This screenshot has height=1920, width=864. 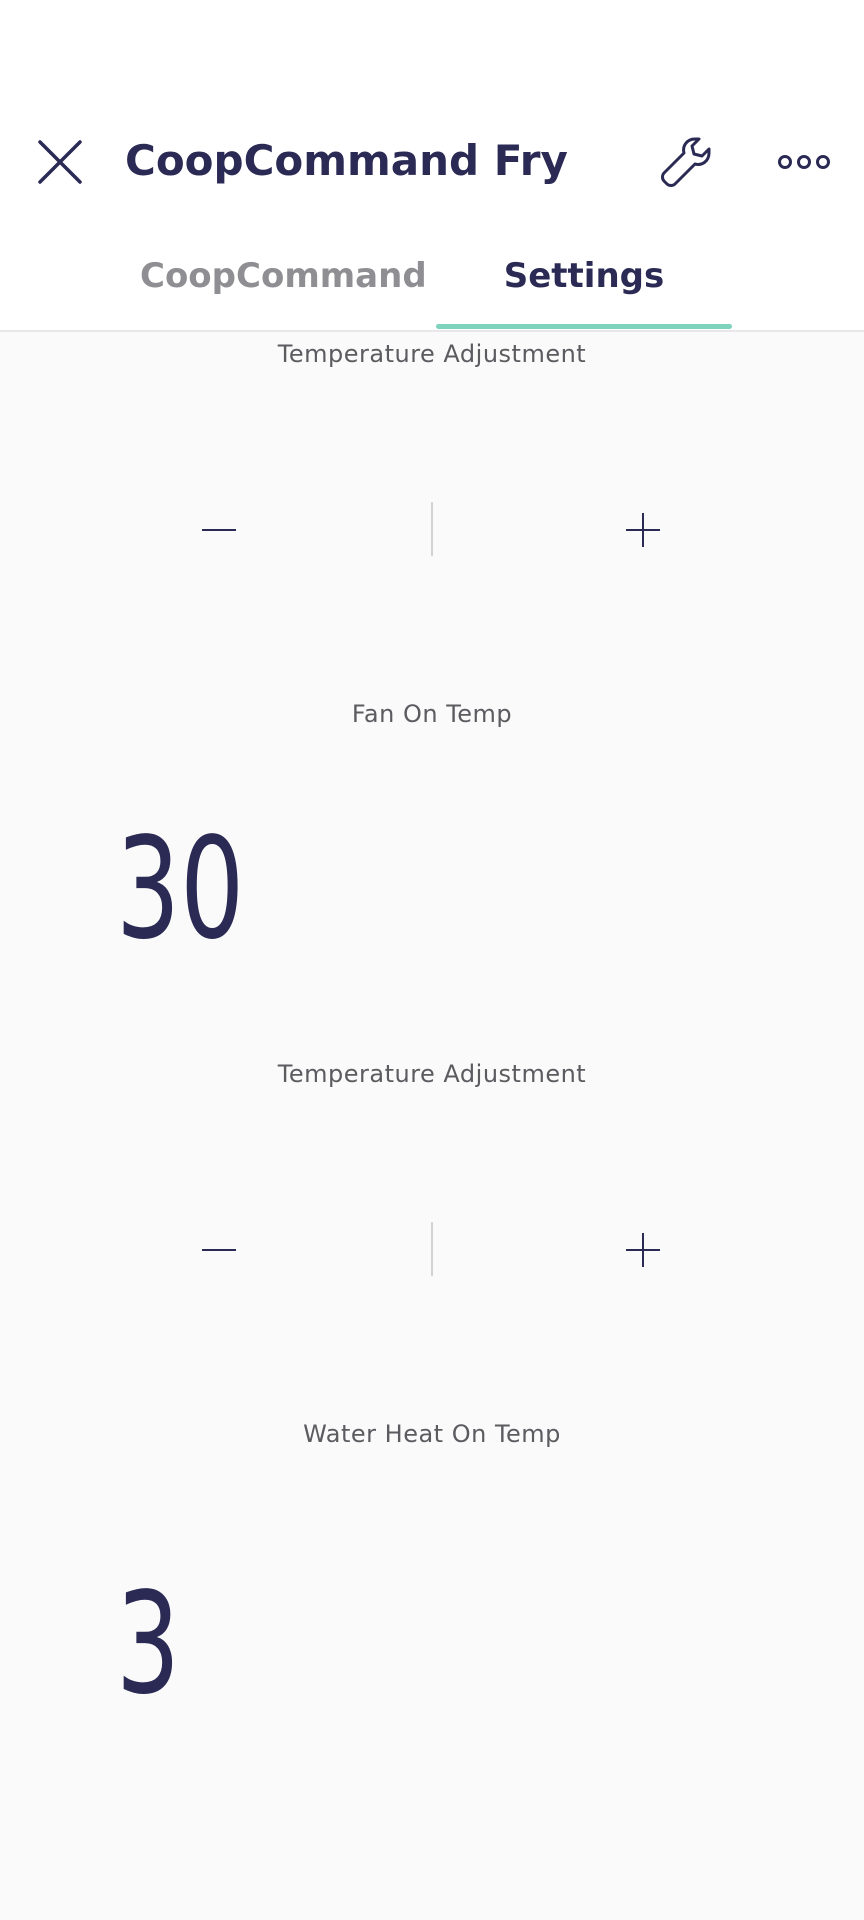 I want to click on page-title: CoopCommand Fry, so click(x=346, y=160).